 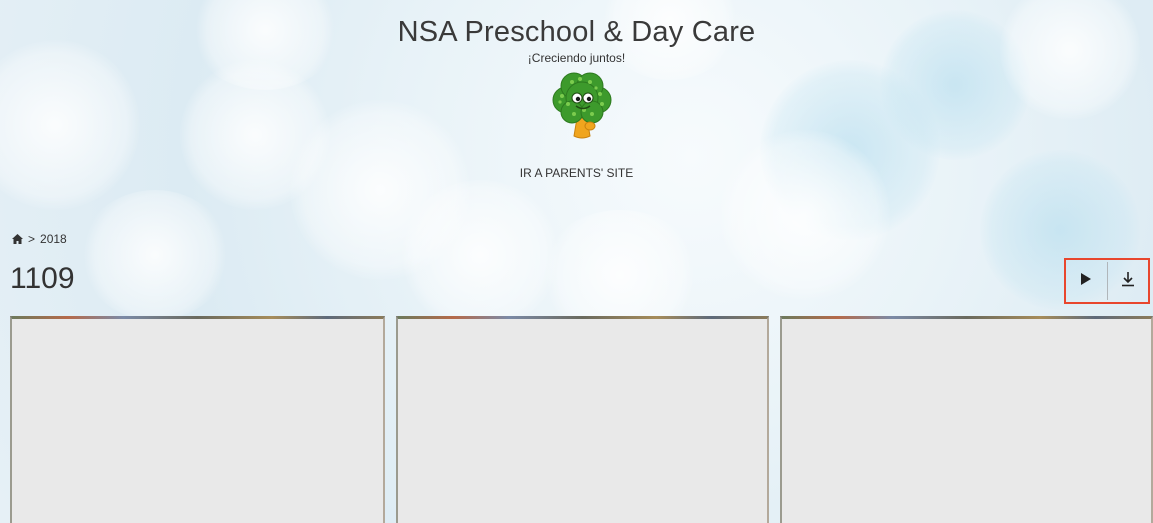 I want to click on breadcrumb: > 2018, so click(x=39, y=239).